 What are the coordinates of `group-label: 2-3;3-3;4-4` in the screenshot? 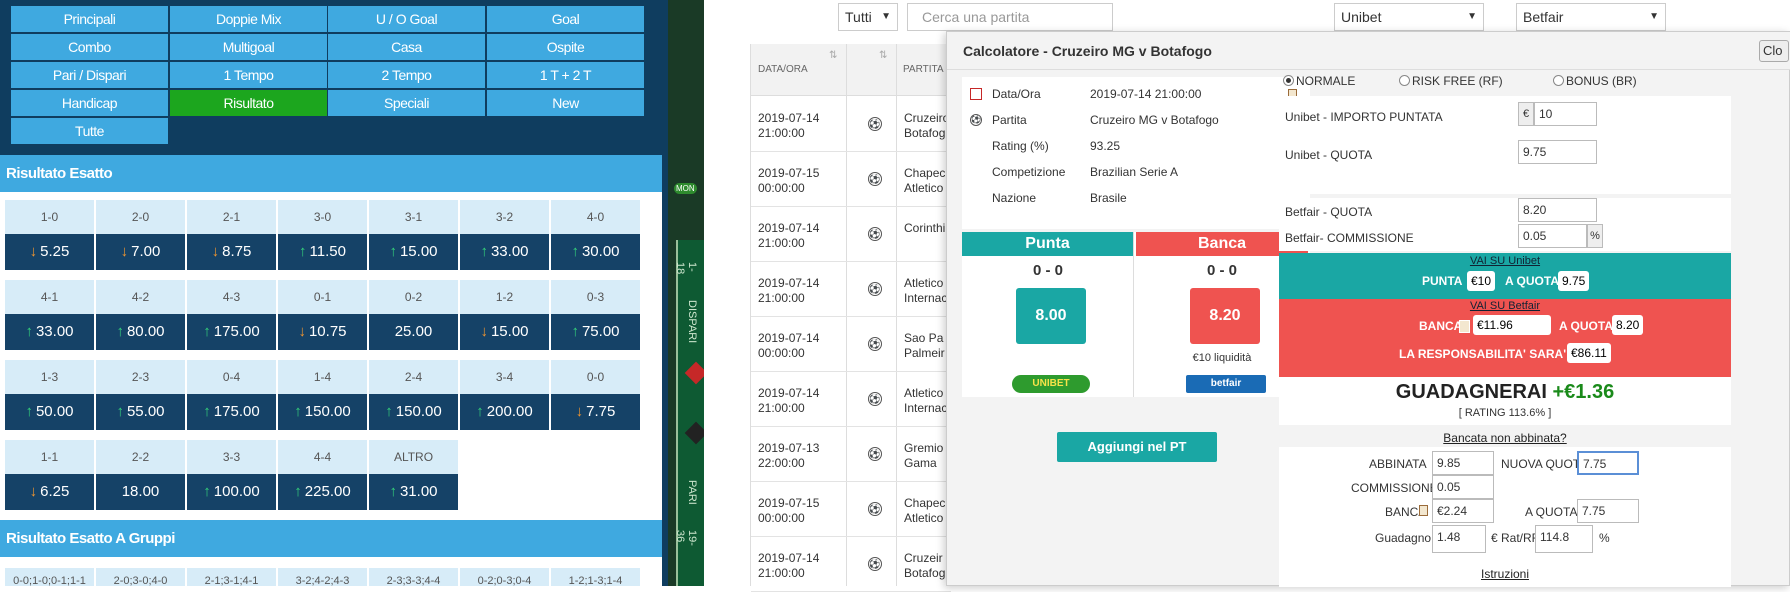 It's located at (413, 577).